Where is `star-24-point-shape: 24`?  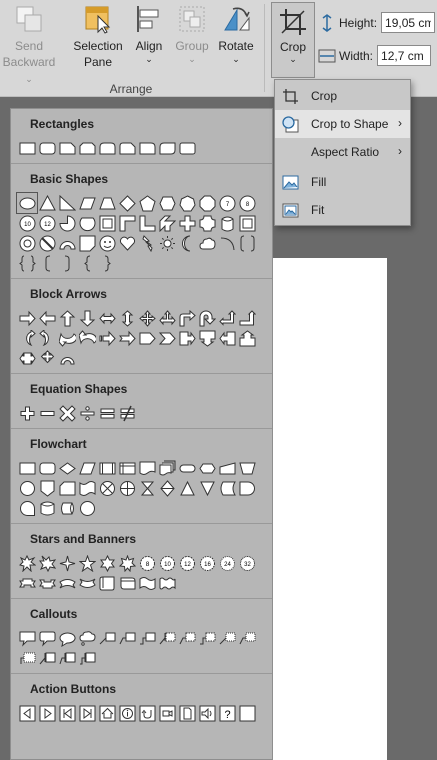
star-24-point-shape: 24 is located at coordinates (227, 563).